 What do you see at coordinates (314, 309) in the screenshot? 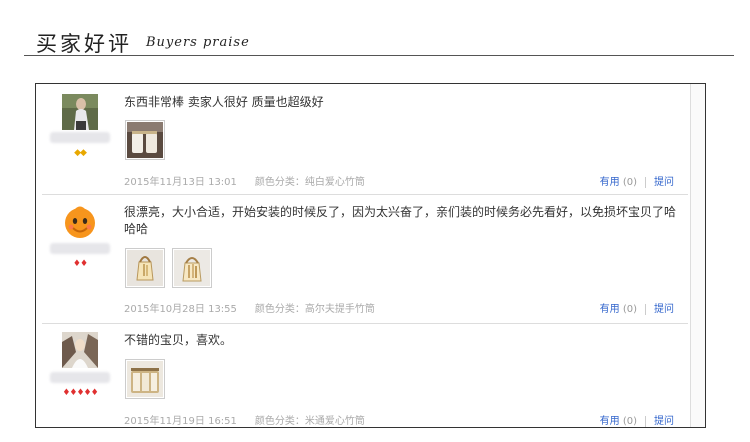
I see `sku-info: 颜色分类：高尔夫提手竹筒` at bounding box center [314, 309].